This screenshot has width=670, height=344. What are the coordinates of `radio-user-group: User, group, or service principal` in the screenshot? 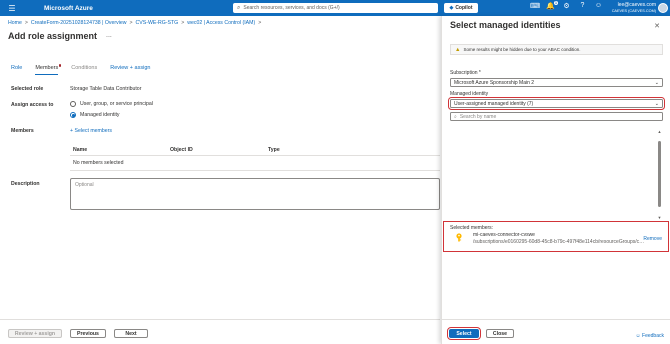 It's located at (111, 104).